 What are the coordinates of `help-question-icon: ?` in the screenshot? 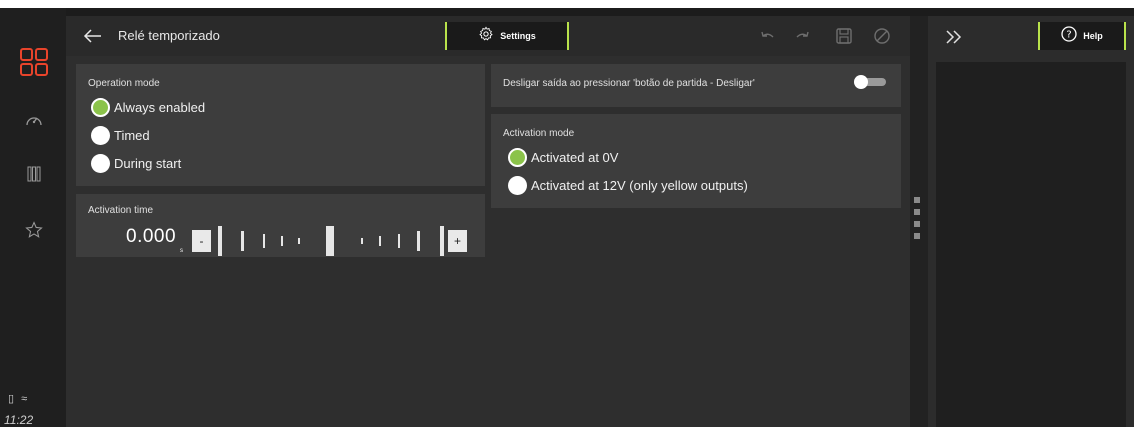 It's located at (1069, 36).